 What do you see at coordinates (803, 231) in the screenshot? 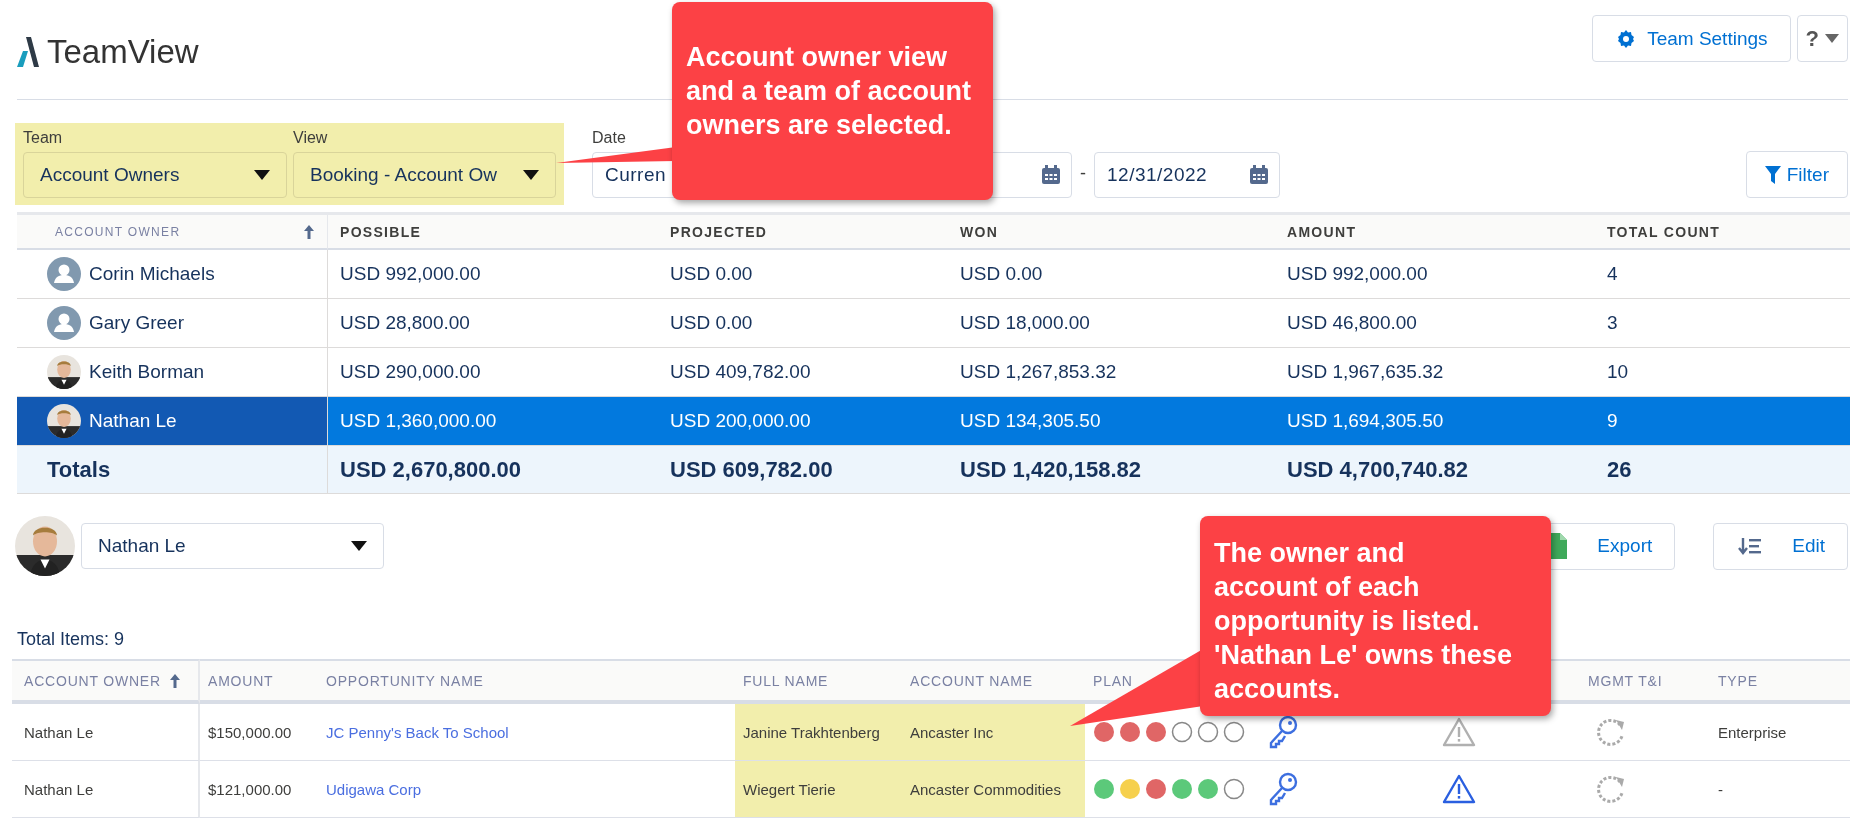
I see `column-header: PROJECTED` at bounding box center [803, 231].